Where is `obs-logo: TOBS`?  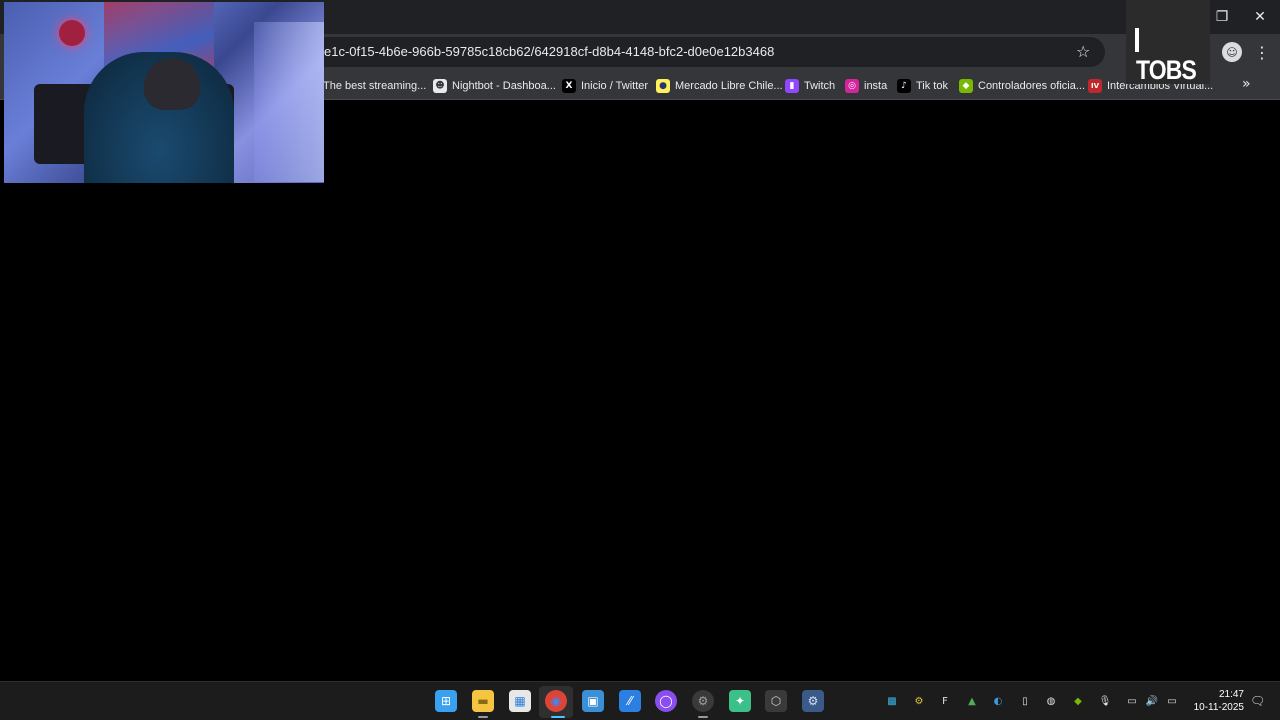 obs-logo: TOBS is located at coordinates (1167, 55).